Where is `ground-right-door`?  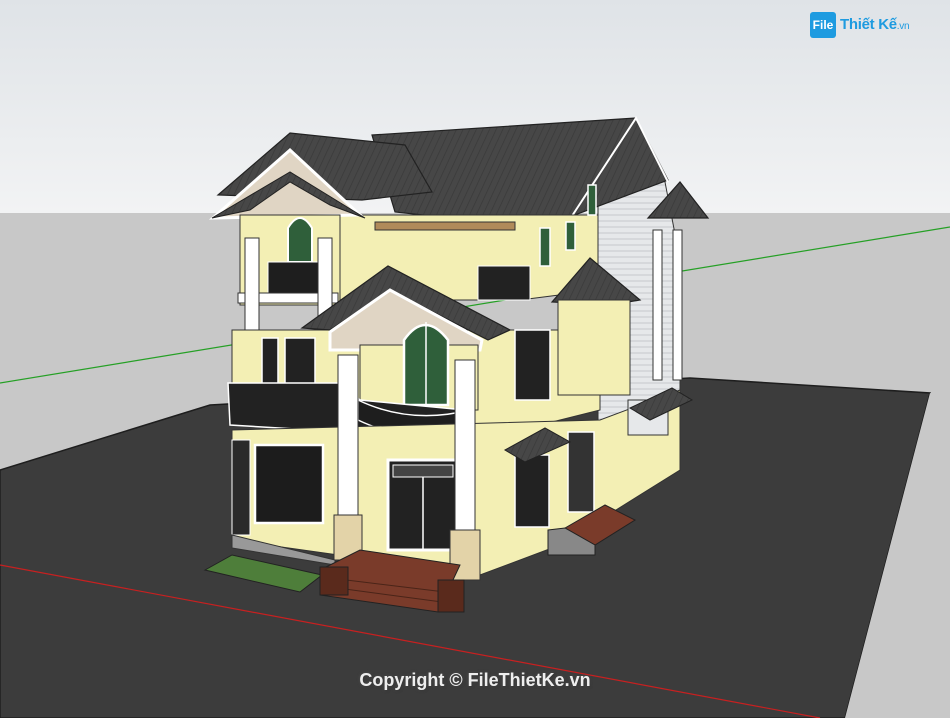
ground-right-door is located at coordinates (581, 472).